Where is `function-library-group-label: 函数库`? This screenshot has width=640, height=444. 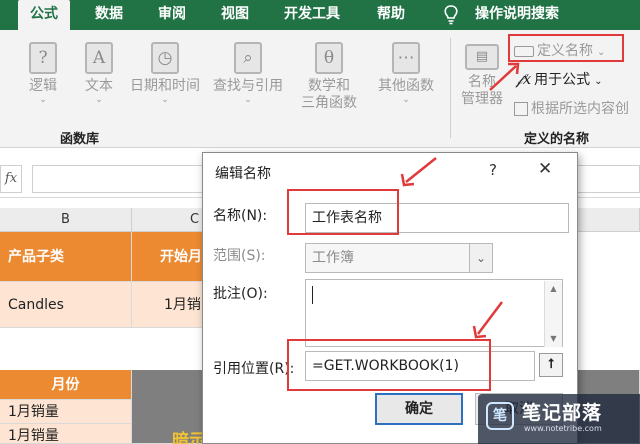
function-library-group-label: 函数库 is located at coordinates (80, 139).